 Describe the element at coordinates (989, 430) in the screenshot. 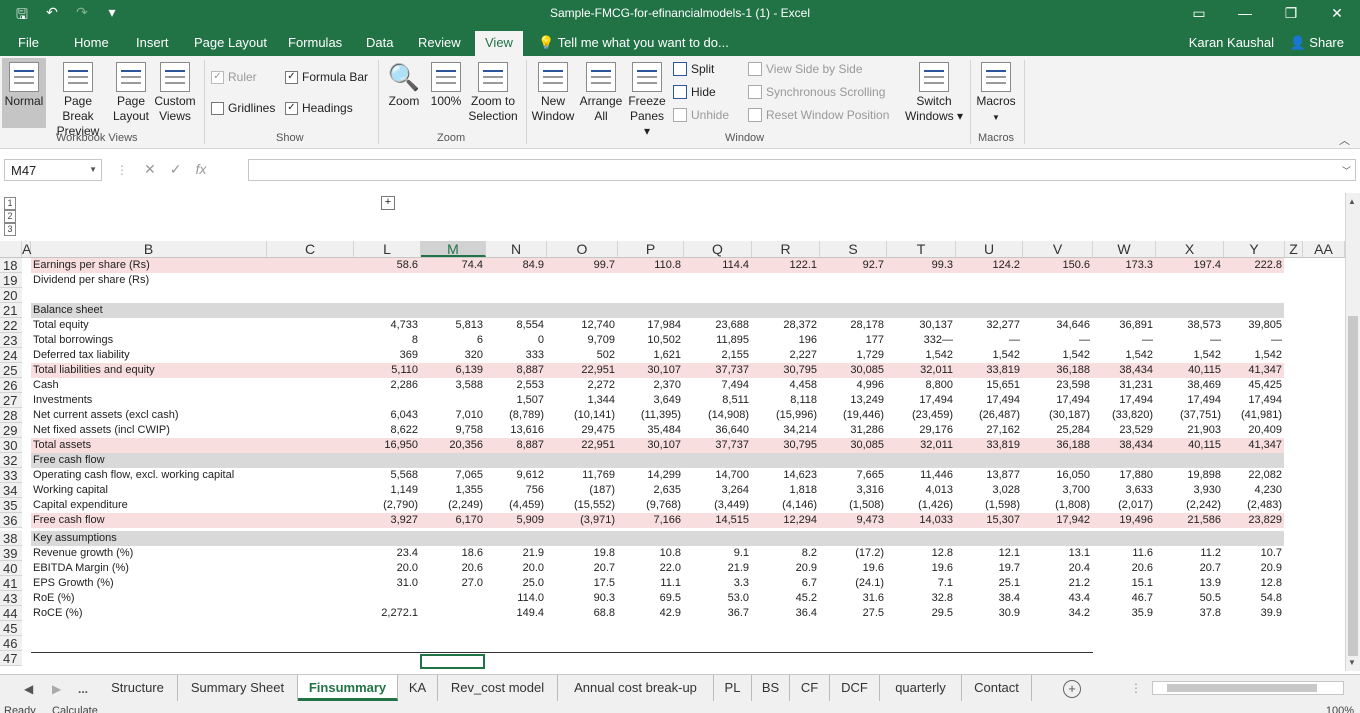

I see `cell-value: 27,162` at that location.